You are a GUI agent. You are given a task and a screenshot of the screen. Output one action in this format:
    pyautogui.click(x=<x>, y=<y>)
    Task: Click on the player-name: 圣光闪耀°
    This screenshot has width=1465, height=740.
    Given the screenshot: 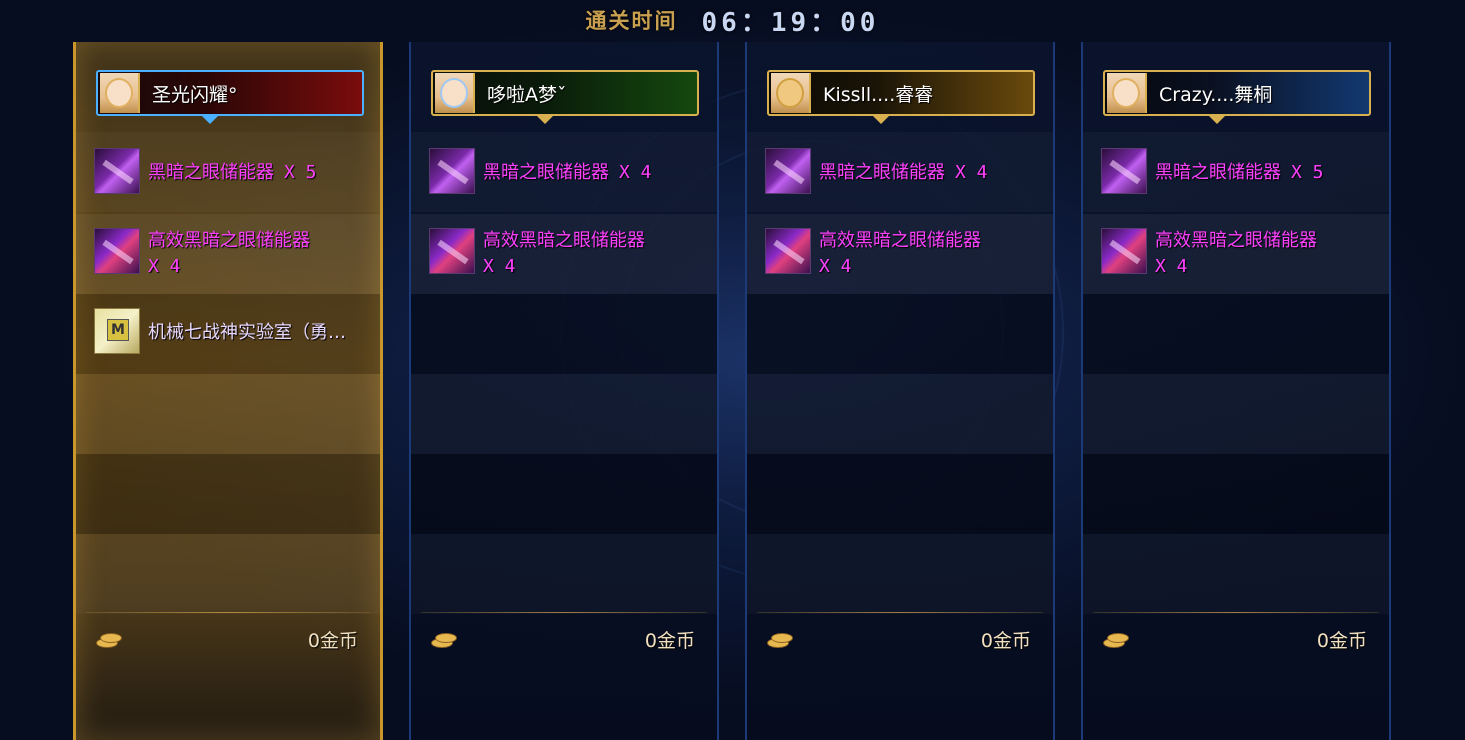 What is the action you would take?
    pyautogui.click(x=195, y=94)
    